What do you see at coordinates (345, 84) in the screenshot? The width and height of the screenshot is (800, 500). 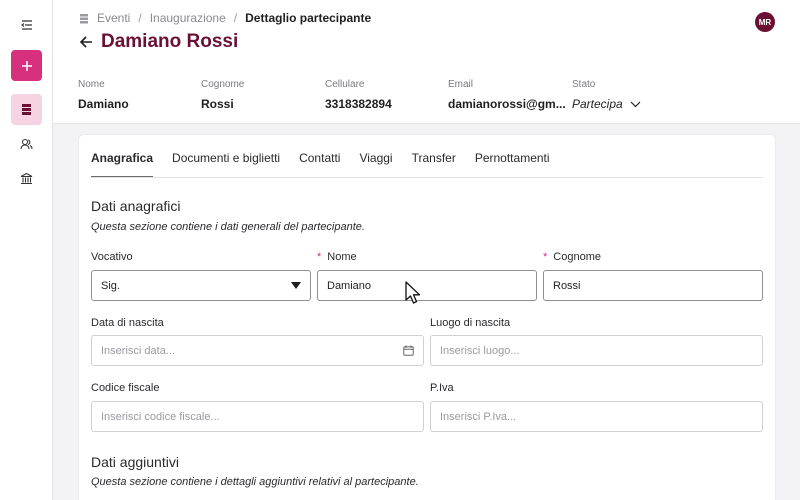 I see `info-label: Cellulare` at bounding box center [345, 84].